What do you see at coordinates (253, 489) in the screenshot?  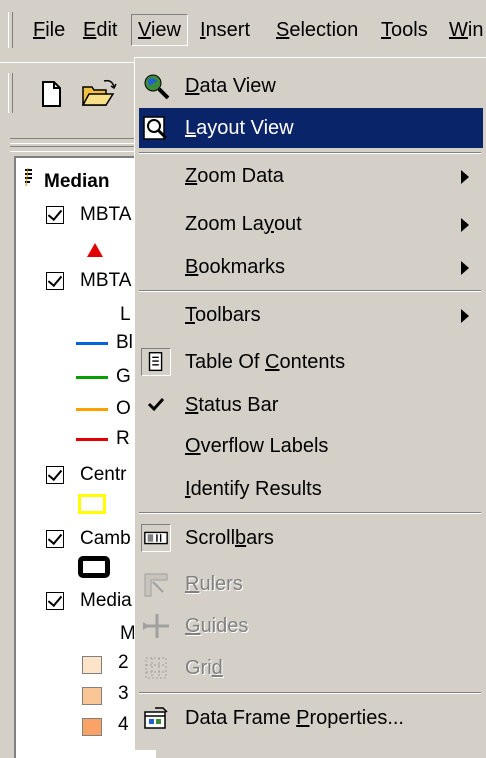 I see `menu-item-label: Identify Results` at bounding box center [253, 489].